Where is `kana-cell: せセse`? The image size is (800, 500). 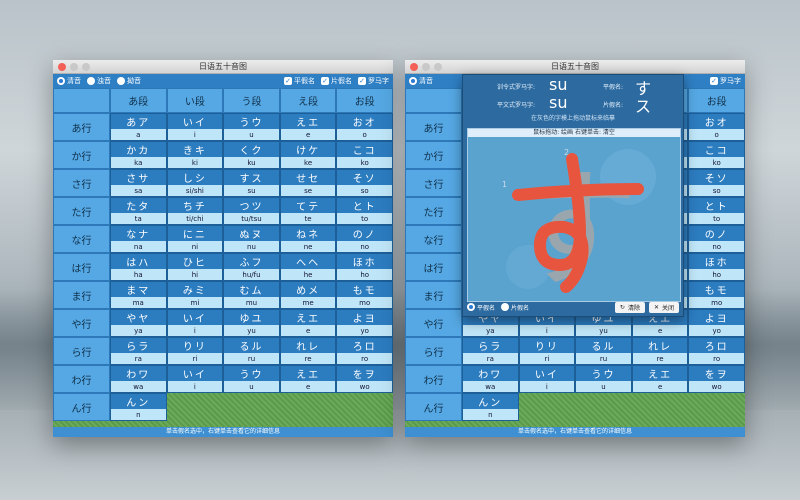 kana-cell: せセse is located at coordinates (308, 183).